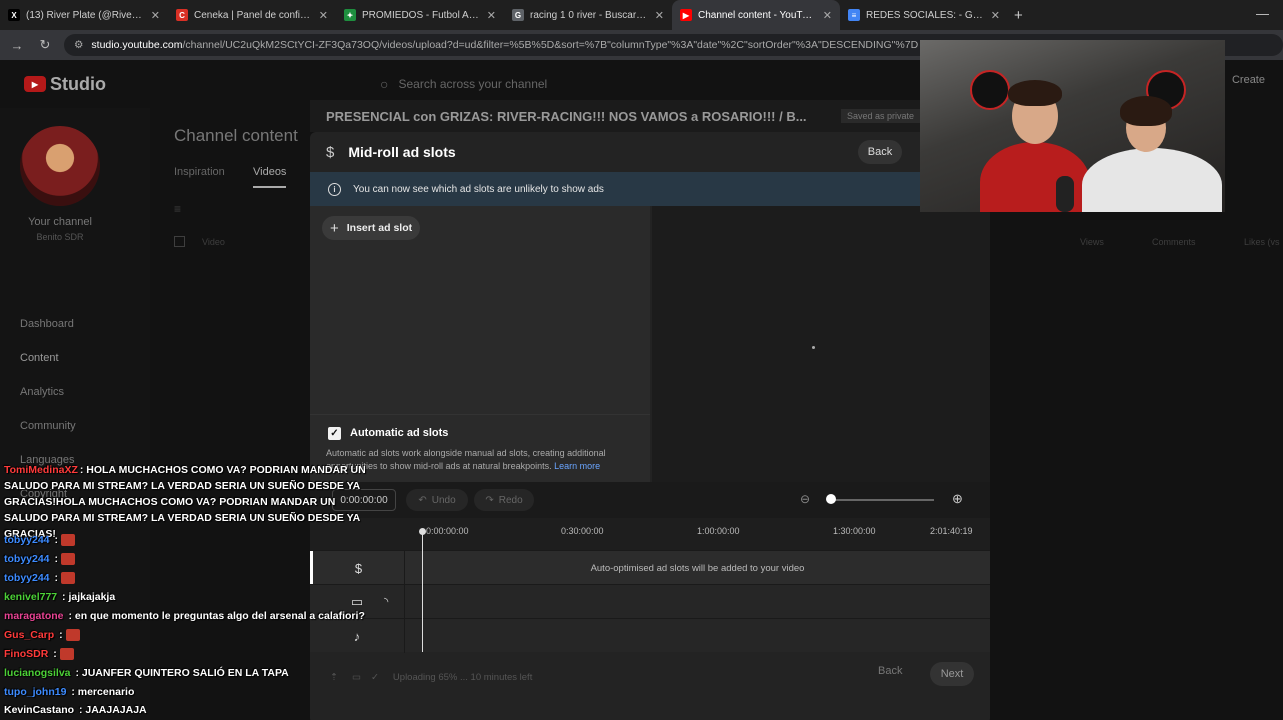 Image resolution: width=1283 pixels, height=720 pixels. I want to click on zoom-in-icon: ⊕, so click(957, 499).